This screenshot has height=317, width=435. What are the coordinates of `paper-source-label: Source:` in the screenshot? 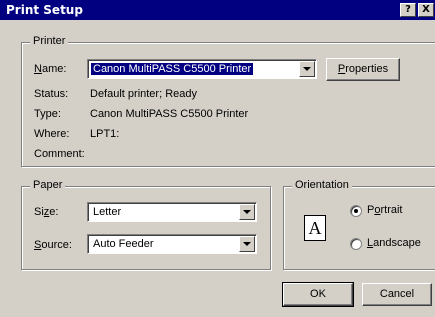 It's located at (53, 245).